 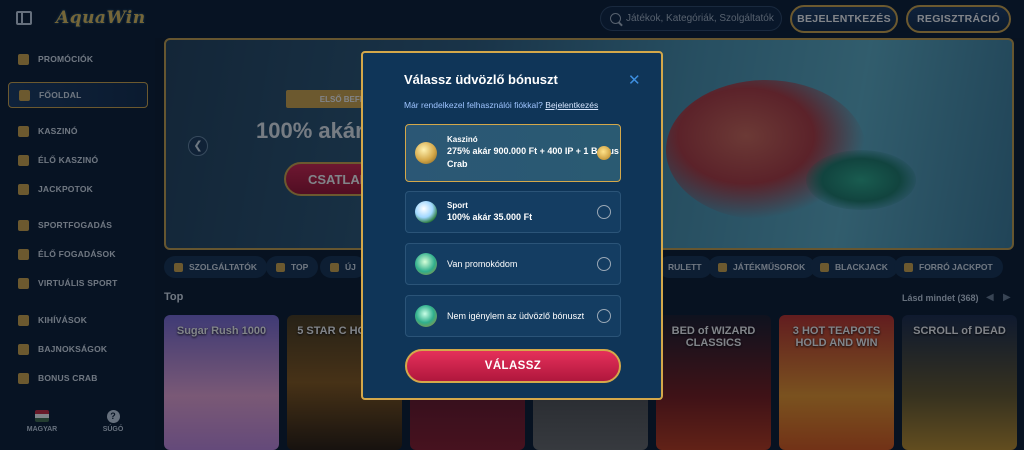 I want to click on option-description: Van promokódom, so click(x=482, y=263).